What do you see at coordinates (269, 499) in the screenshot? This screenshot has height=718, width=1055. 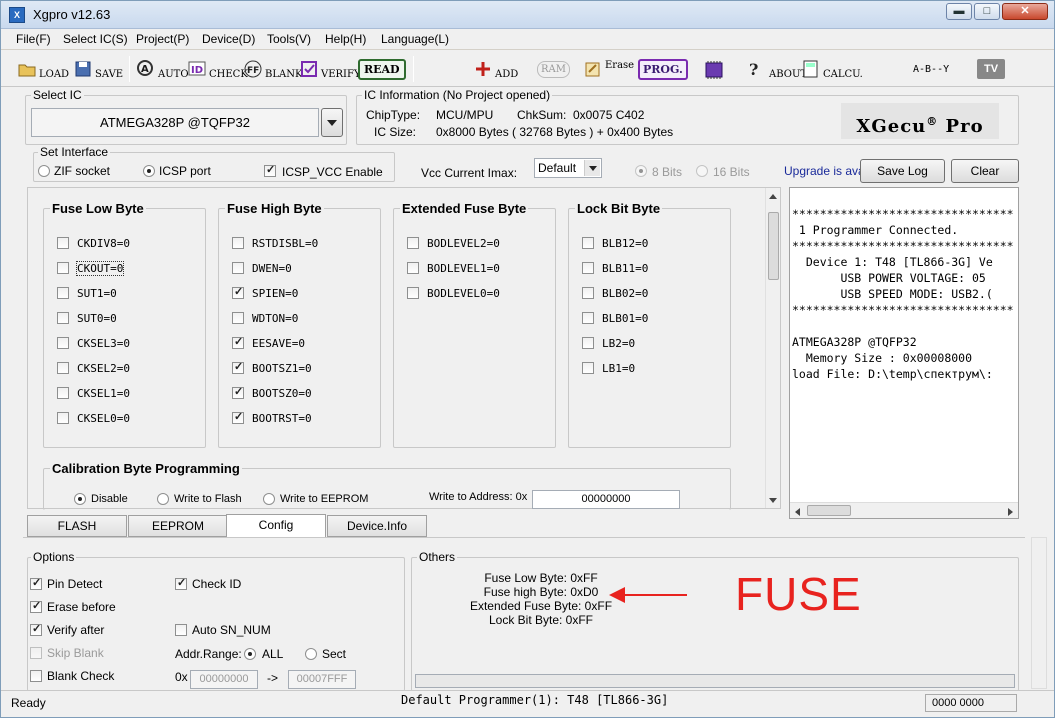 I see `write-eeprom-radio` at bounding box center [269, 499].